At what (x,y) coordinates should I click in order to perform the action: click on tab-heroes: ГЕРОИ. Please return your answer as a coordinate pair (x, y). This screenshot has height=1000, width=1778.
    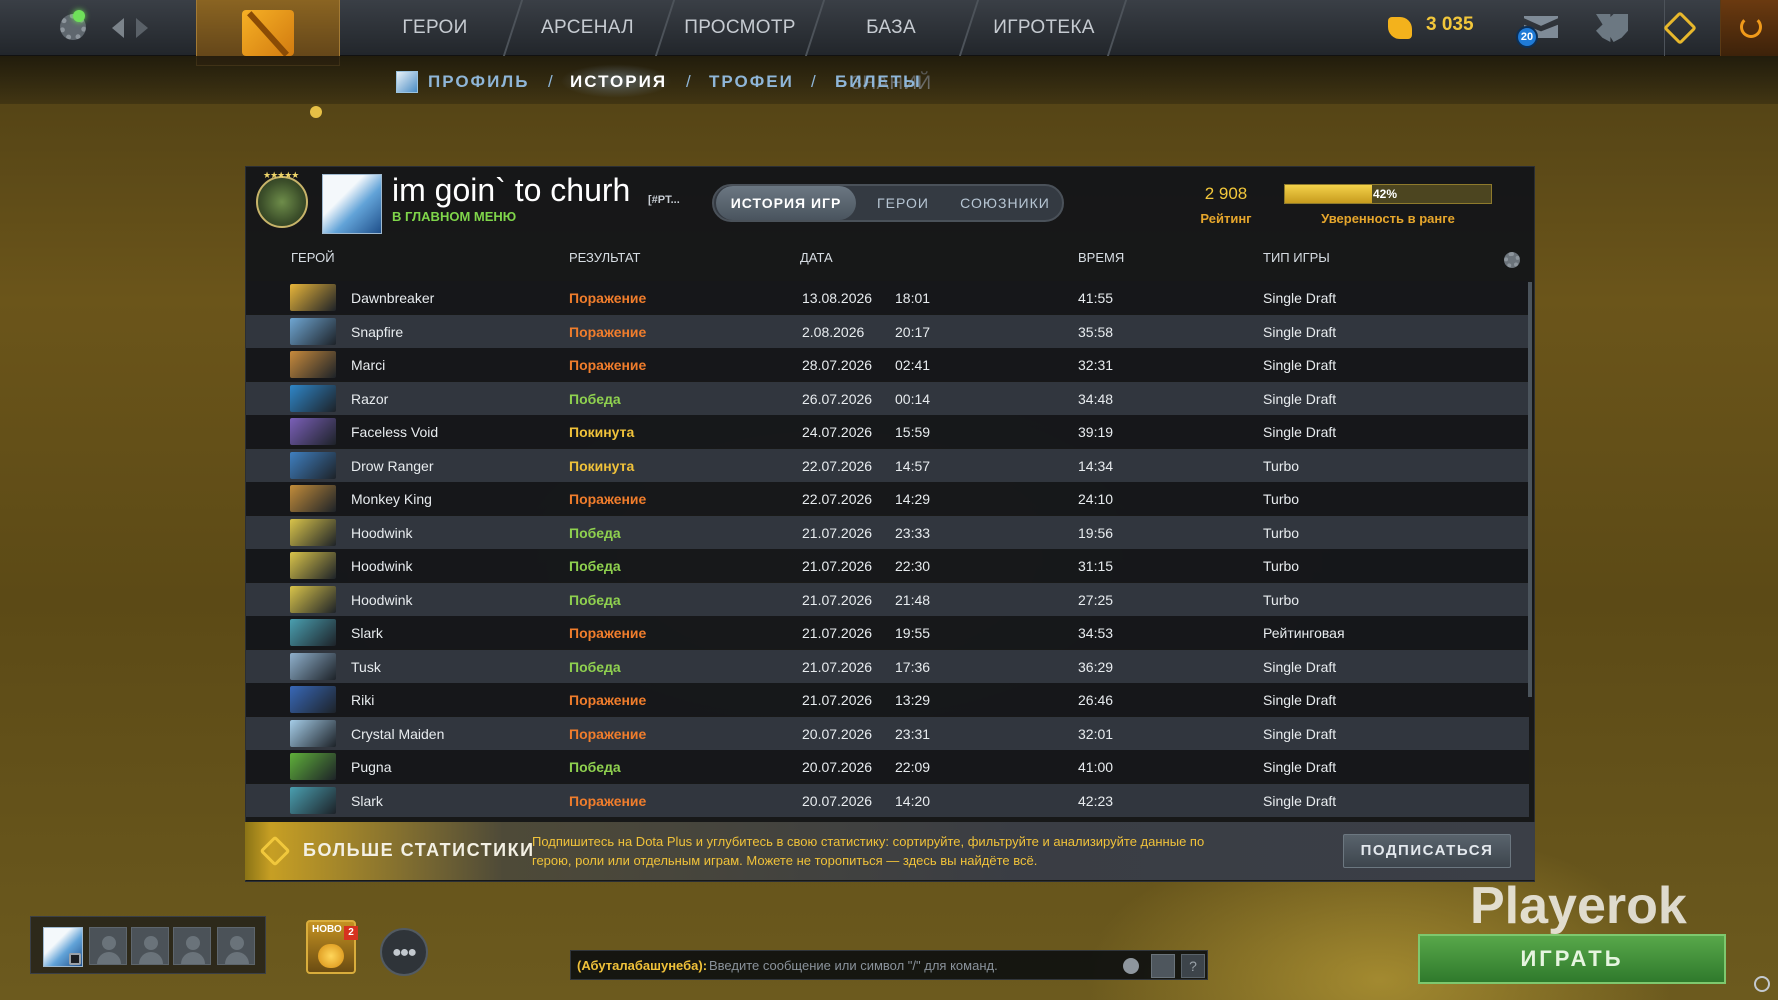
    Looking at the image, I should click on (903, 203).